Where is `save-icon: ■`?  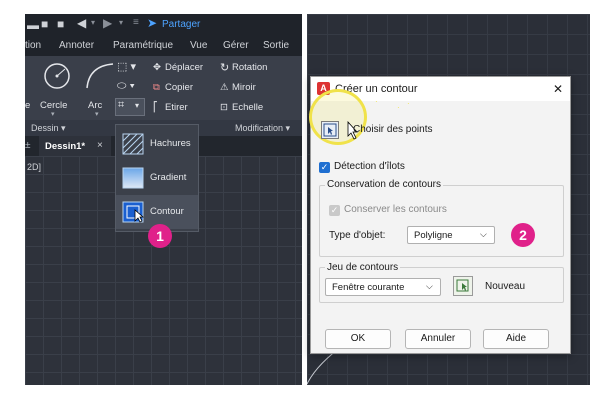
save-icon: ■ is located at coordinates (44, 24).